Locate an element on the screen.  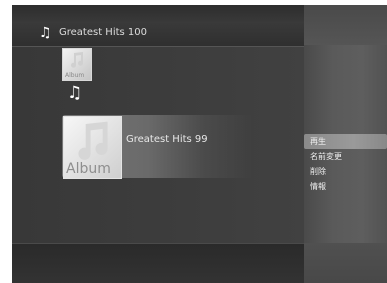
header-bar: ♫ Greatest Hits 100 is located at coordinates (158, 34).